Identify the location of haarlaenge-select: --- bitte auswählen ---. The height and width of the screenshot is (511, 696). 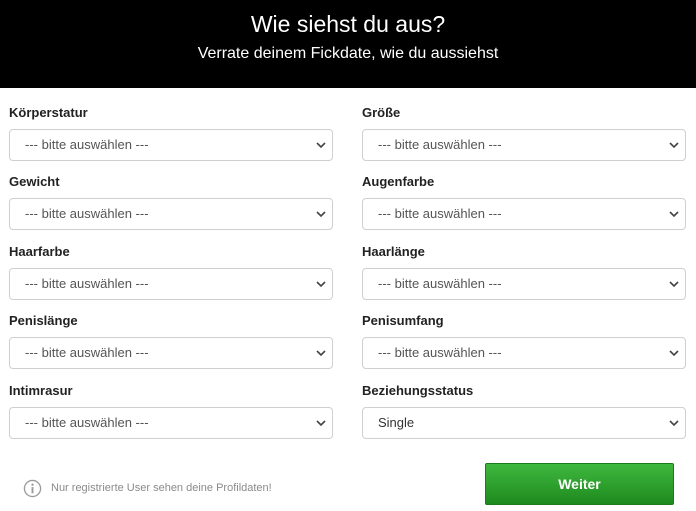
(524, 284).